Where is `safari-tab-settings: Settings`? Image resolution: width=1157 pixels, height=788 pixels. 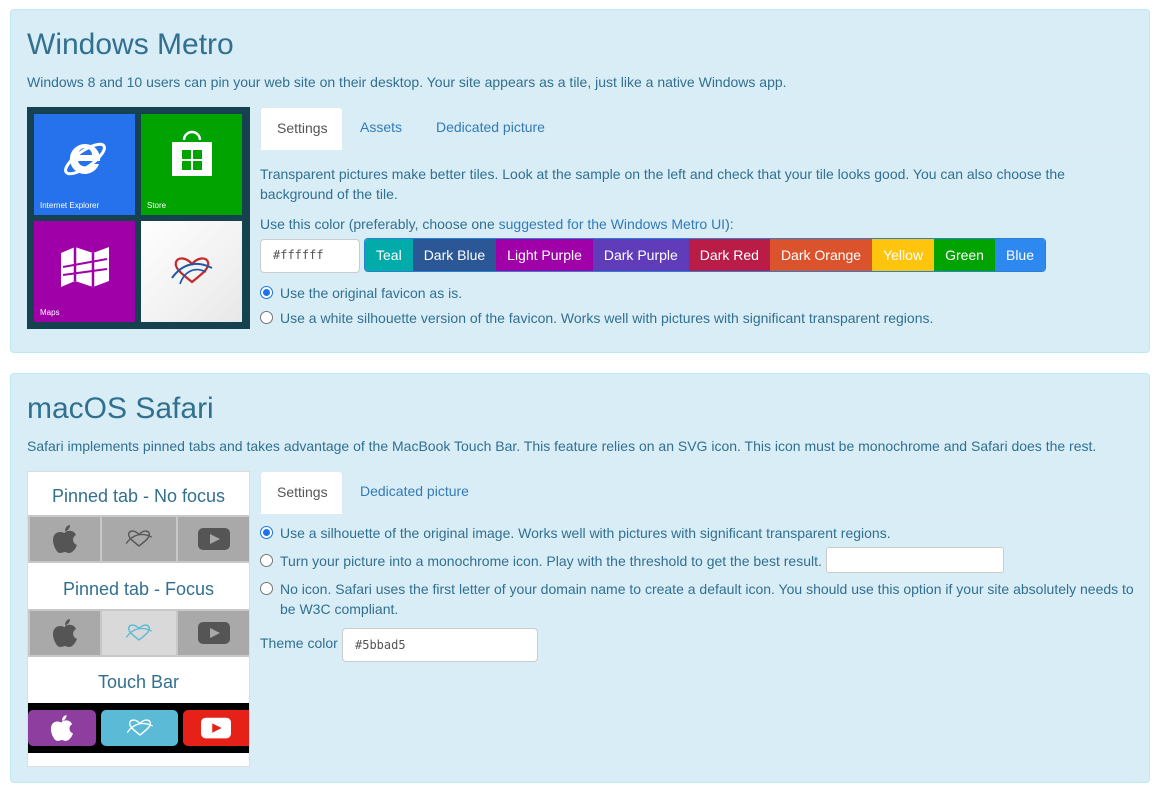
safari-tab-settings: Settings is located at coordinates (301, 492).